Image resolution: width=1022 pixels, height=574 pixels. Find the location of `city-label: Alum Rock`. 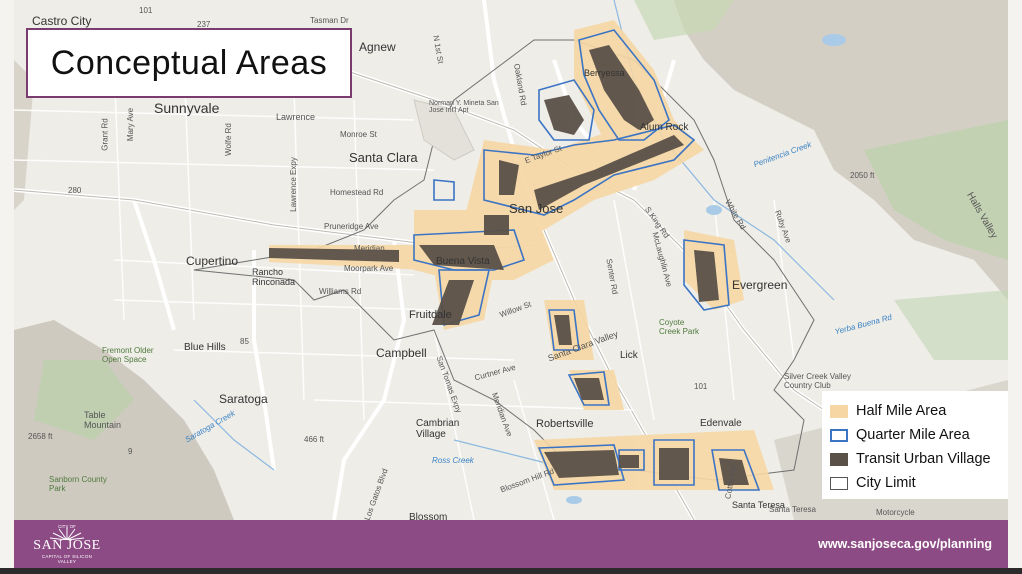

city-label: Alum Rock is located at coordinates (664, 127).